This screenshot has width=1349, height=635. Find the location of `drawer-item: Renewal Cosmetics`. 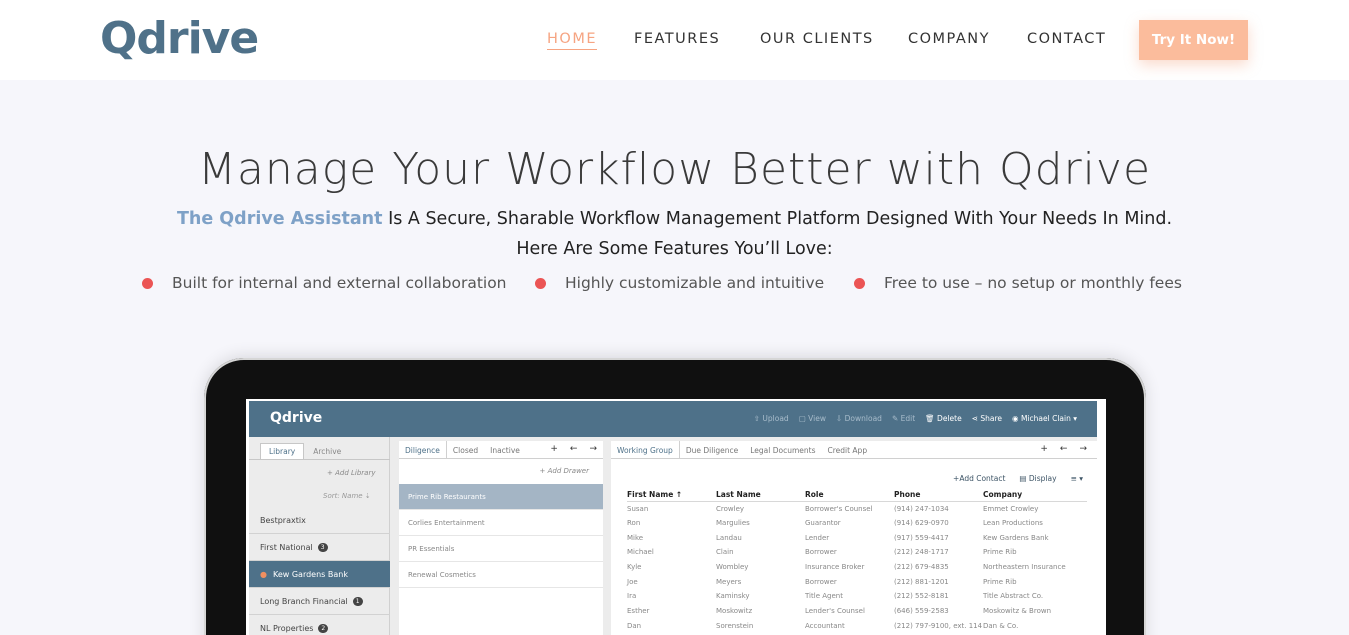

drawer-item: Renewal Cosmetics is located at coordinates (501, 575).